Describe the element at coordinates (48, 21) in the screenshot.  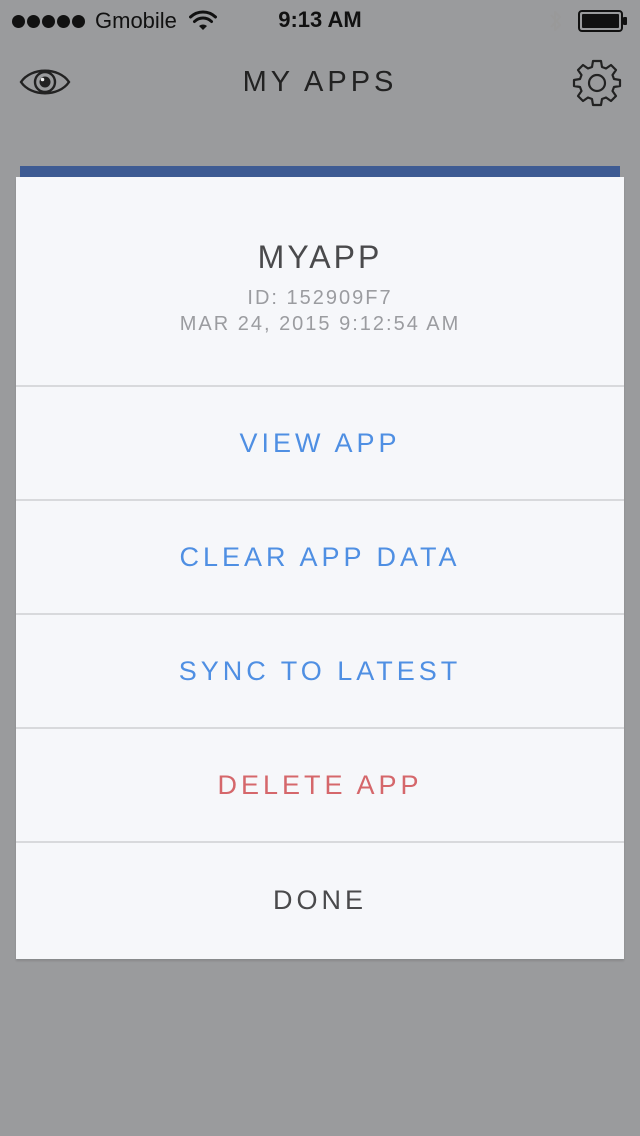
I see `signal-strength-icon` at that location.